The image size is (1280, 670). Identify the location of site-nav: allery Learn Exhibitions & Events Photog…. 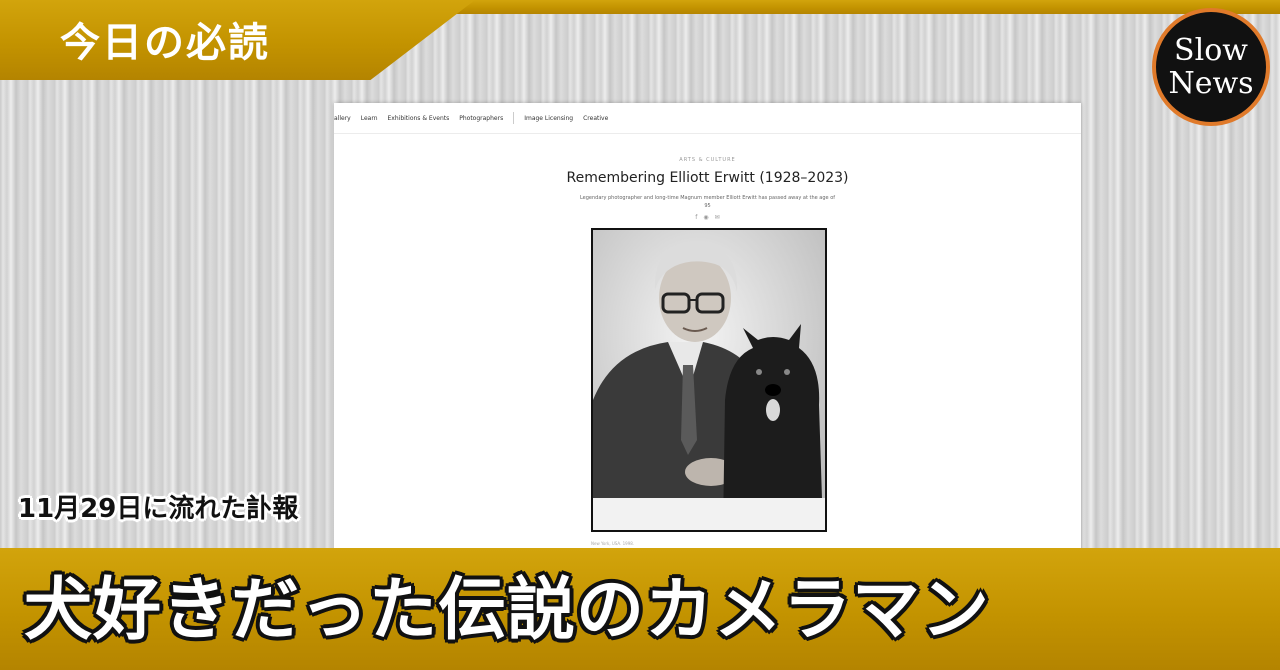
(707, 118).